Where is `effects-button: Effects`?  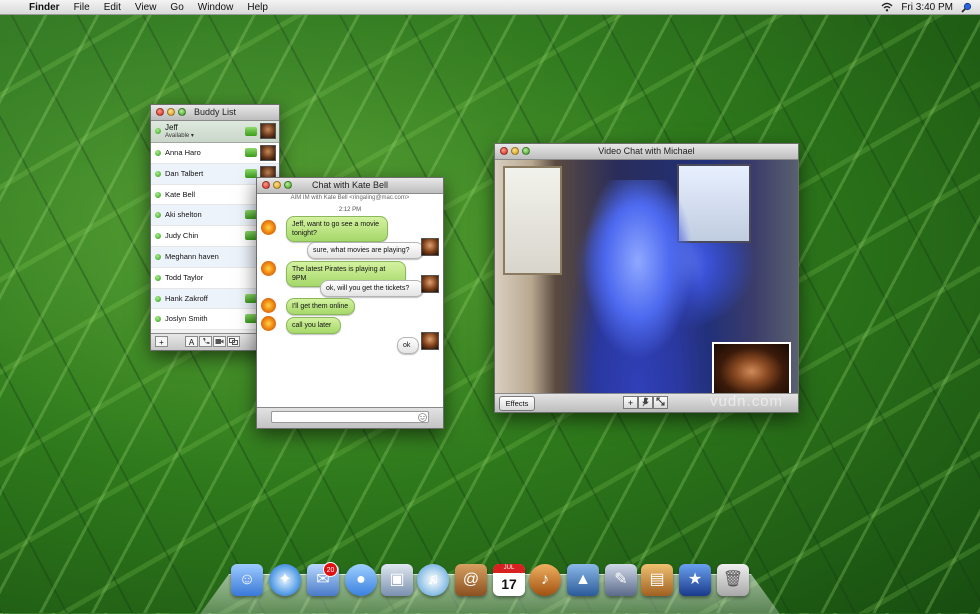 effects-button: Effects is located at coordinates (517, 403).